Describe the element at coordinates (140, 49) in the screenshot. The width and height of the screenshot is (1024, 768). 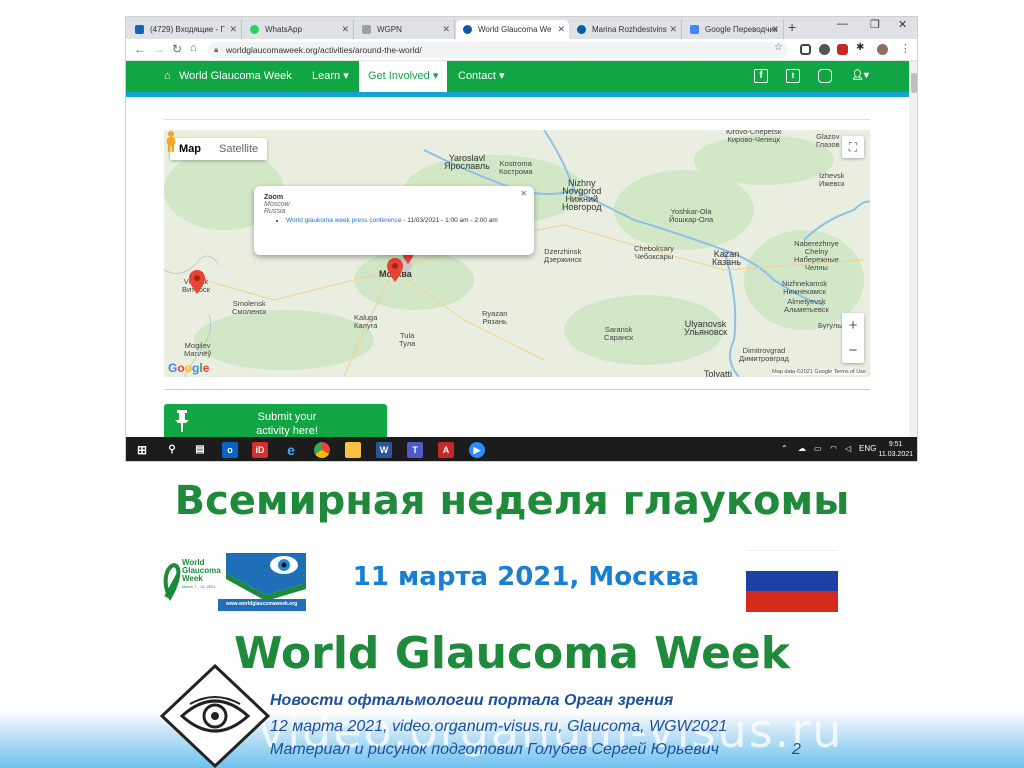
I see `back-icon: ←` at that location.